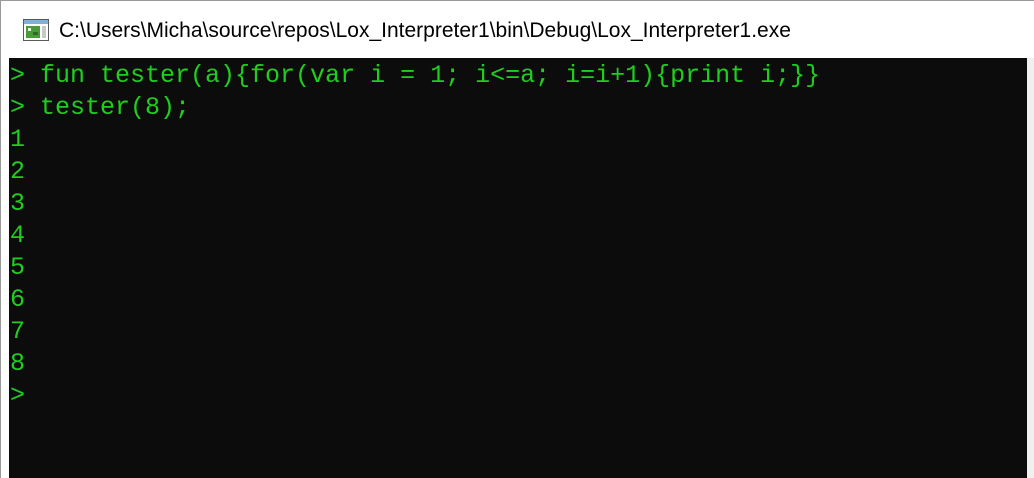 The height and width of the screenshot is (478, 1034). What do you see at coordinates (18, 331) in the screenshot?
I see `console-line-text: 7` at bounding box center [18, 331].